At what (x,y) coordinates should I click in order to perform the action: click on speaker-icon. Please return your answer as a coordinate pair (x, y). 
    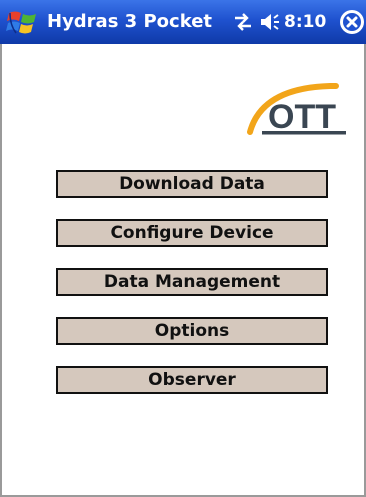
    Looking at the image, I should click on (270, 22).